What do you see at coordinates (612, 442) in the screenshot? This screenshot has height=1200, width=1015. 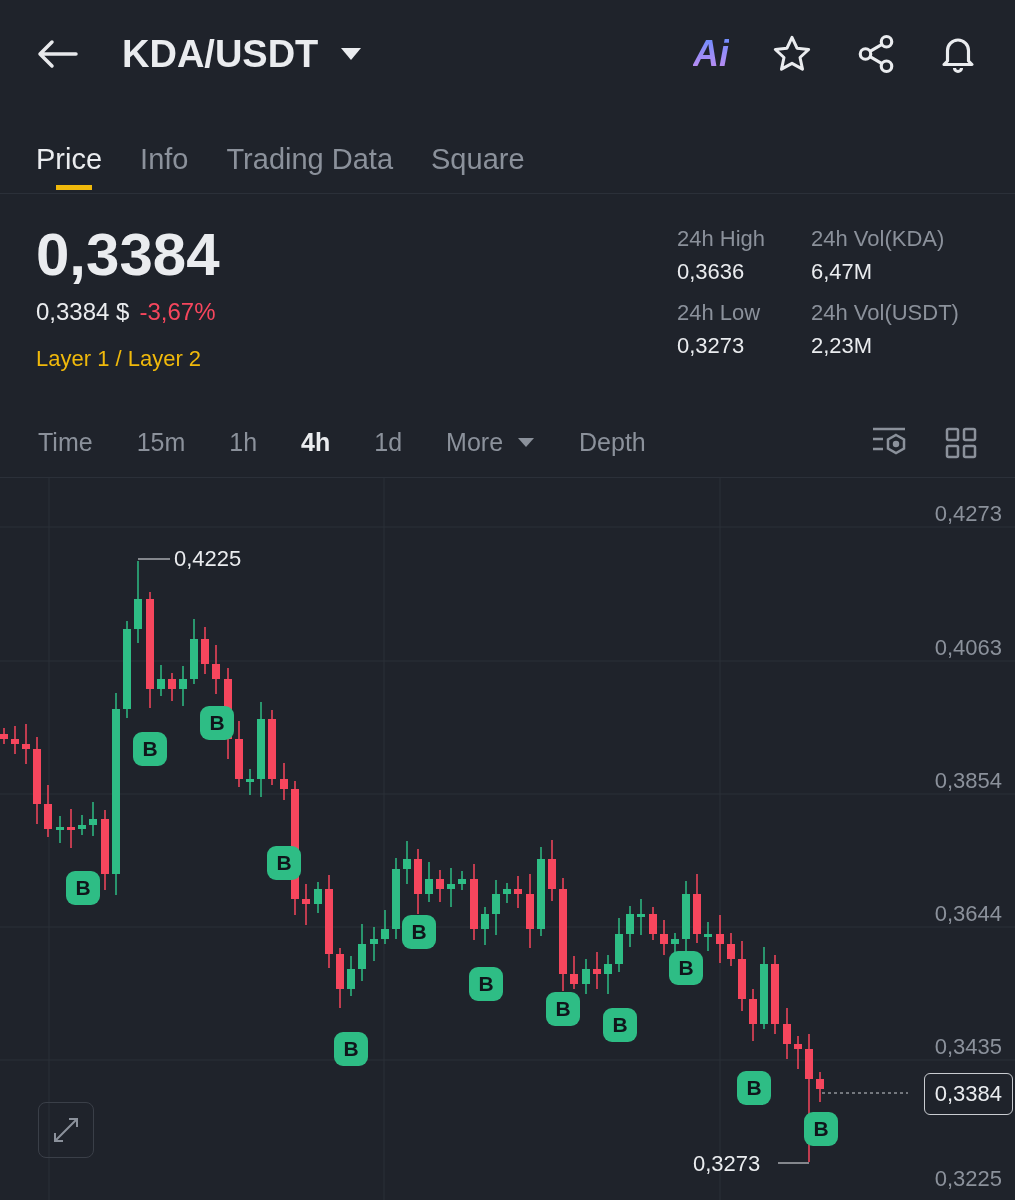 I see `interval-tab: Depth` at bounding box center [612, 442].